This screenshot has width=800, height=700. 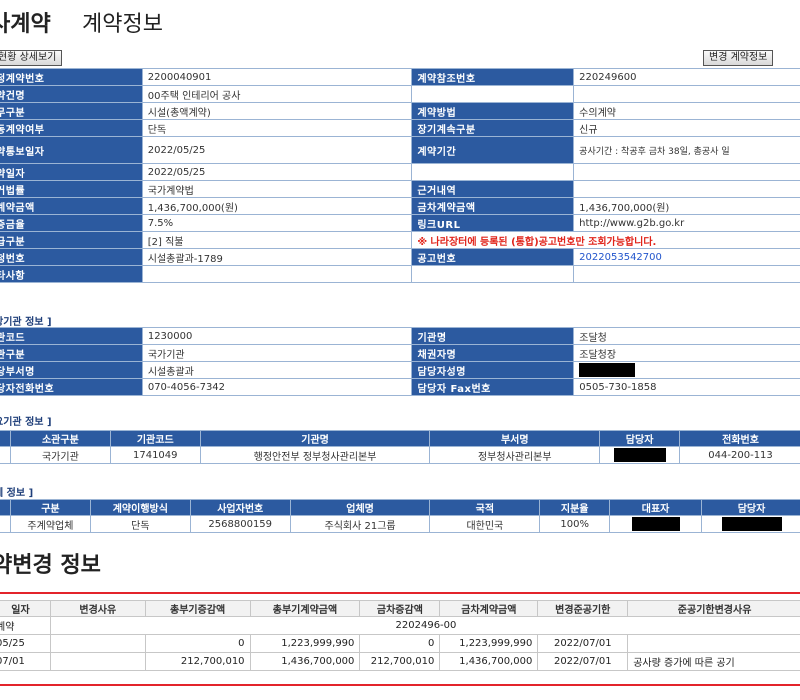 What do you see at coordinates (140, 507) in the screenshot?
I see `column-header: 계약이행방식` at bounding box center [140, 507].